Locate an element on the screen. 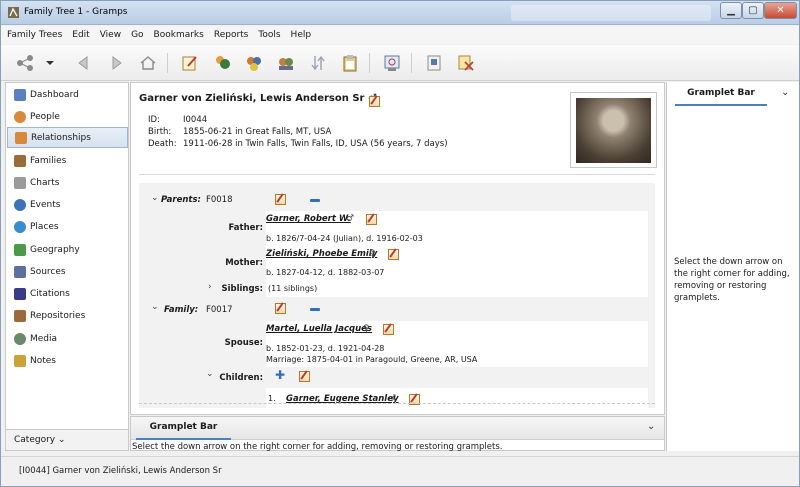  female-symbol: ♀ is located at coordinates (366, 329).